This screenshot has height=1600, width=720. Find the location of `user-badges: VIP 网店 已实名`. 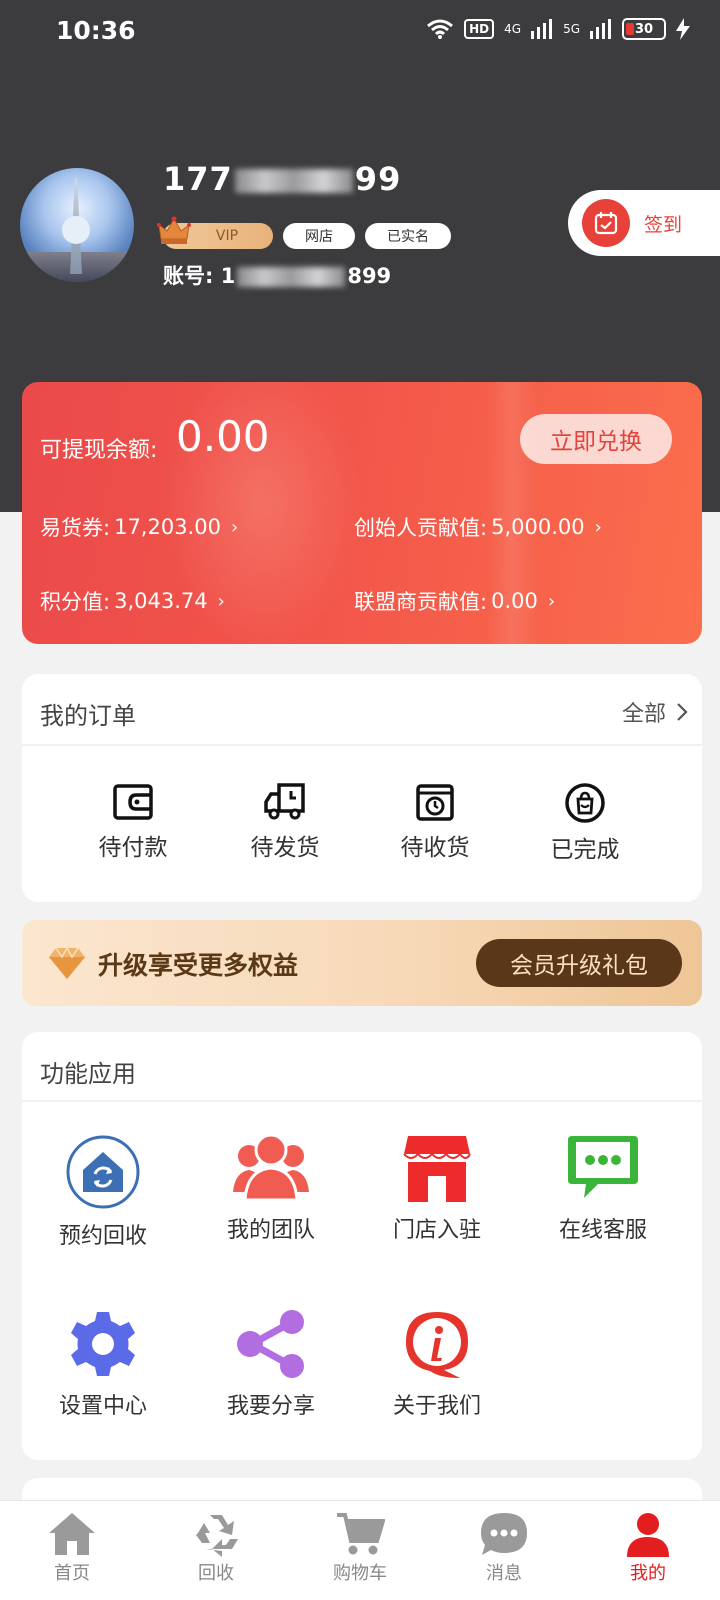

user-badges: VIP 网店 已实名 is located at coordinates (304, 232).